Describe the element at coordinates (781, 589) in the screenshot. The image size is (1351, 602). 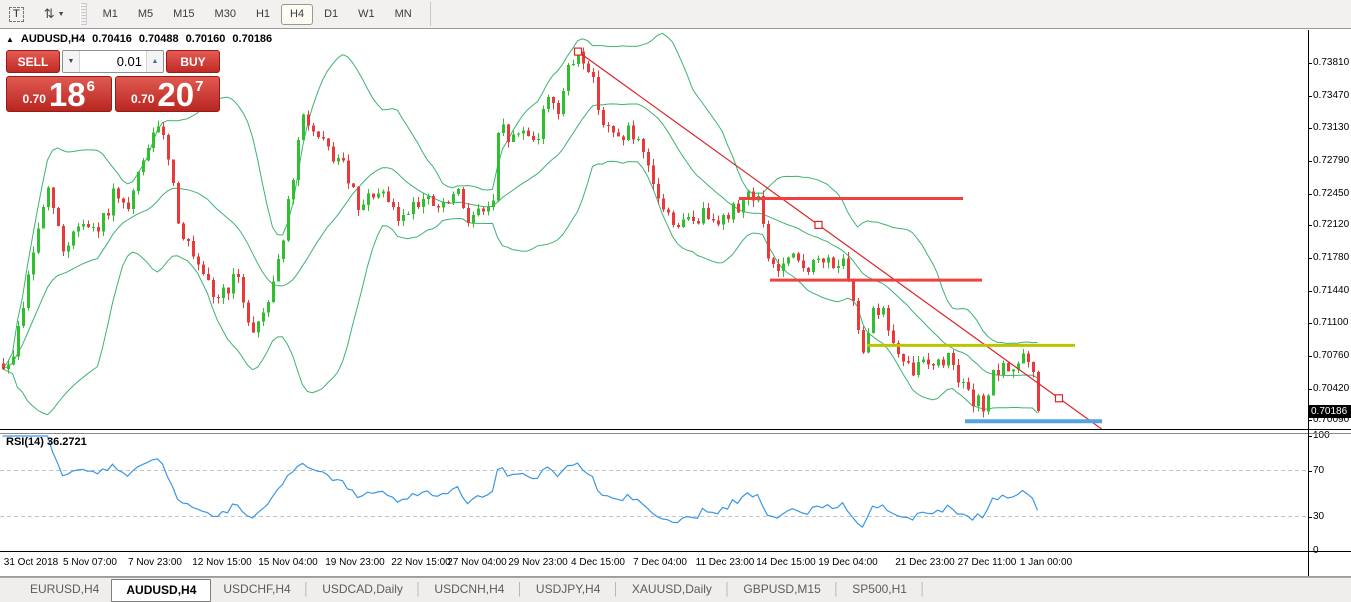
I see `chart-tab-GBPUSD-M15: GBPUSD,M15` at that location.